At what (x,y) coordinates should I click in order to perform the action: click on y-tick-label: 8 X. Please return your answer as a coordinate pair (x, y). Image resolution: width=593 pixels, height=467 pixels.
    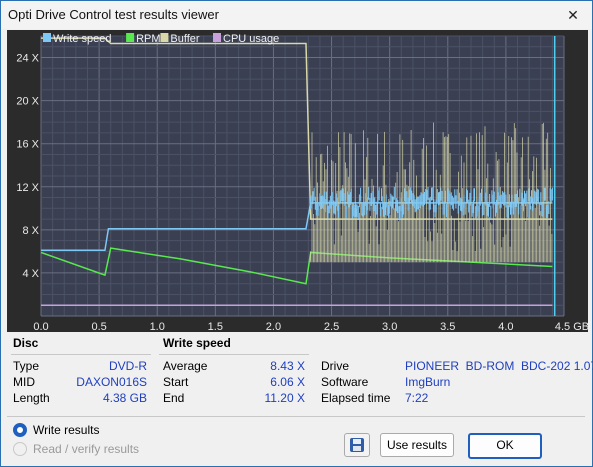
    Looking at the image, I should click on (30, 231).